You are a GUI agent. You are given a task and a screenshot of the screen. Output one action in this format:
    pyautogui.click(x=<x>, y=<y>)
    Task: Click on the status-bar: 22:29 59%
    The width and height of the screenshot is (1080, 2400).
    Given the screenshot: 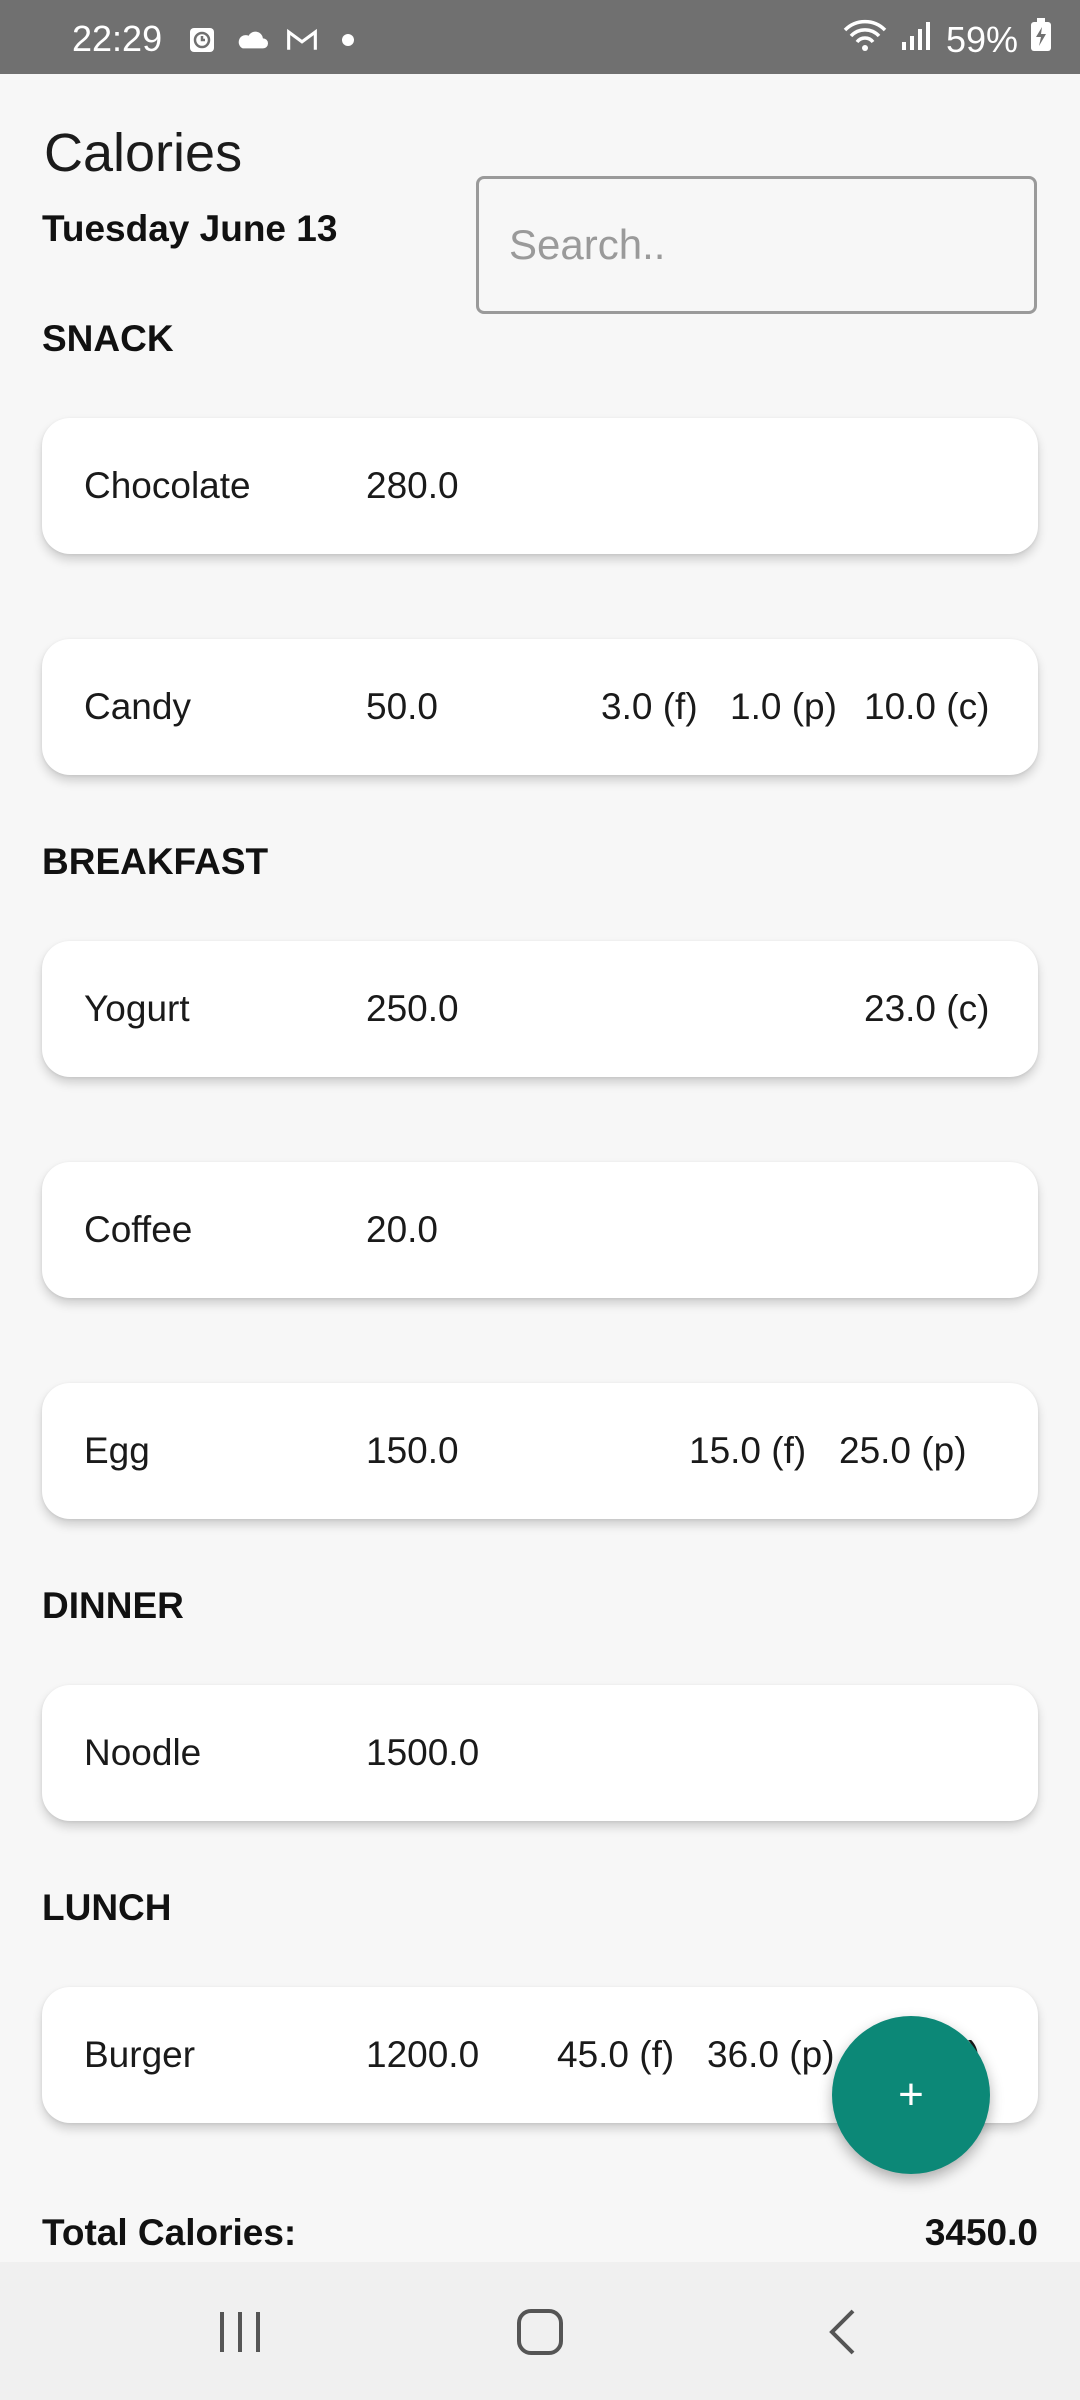 What is the action you would take?
    pyautogui.click(x=540, y=37)
    